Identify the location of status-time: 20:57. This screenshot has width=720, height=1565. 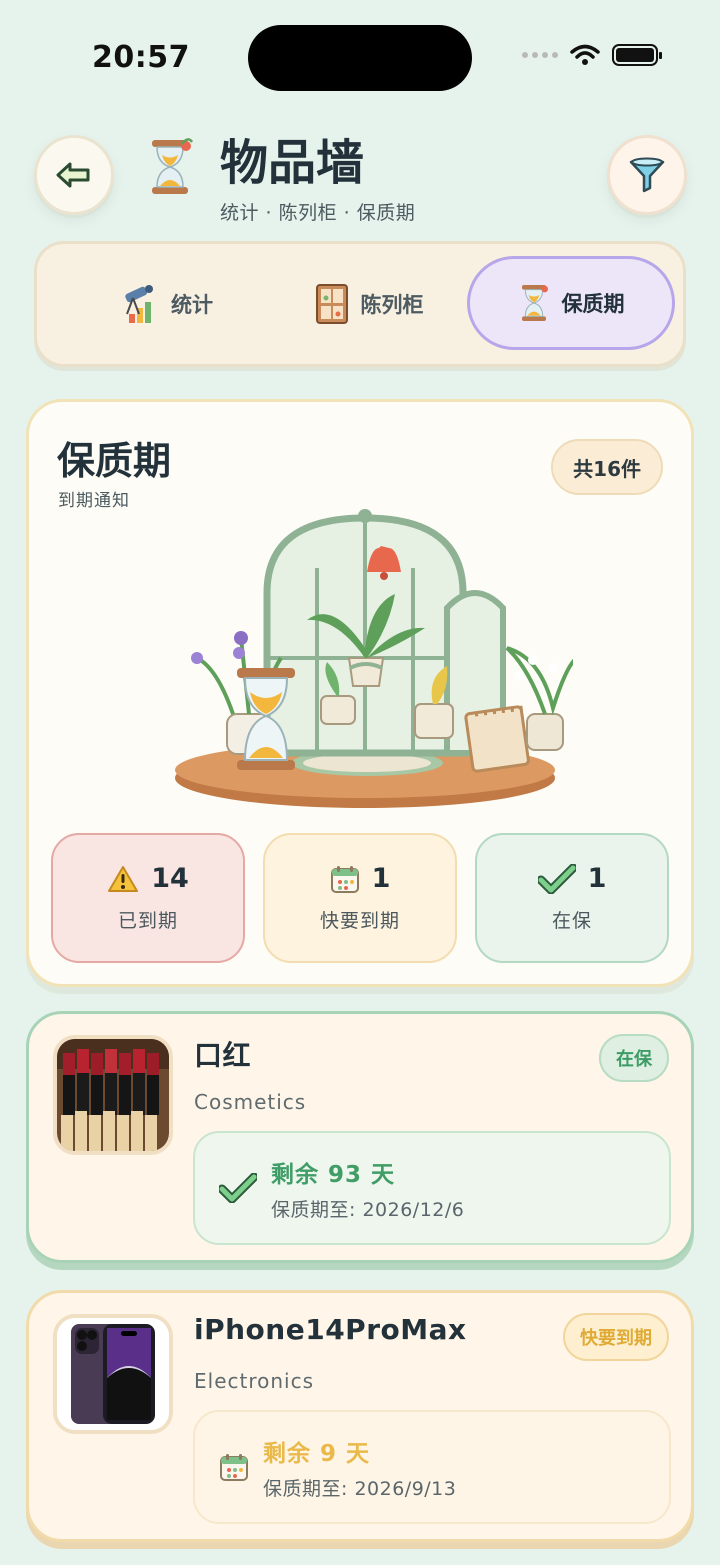
(141, 57).